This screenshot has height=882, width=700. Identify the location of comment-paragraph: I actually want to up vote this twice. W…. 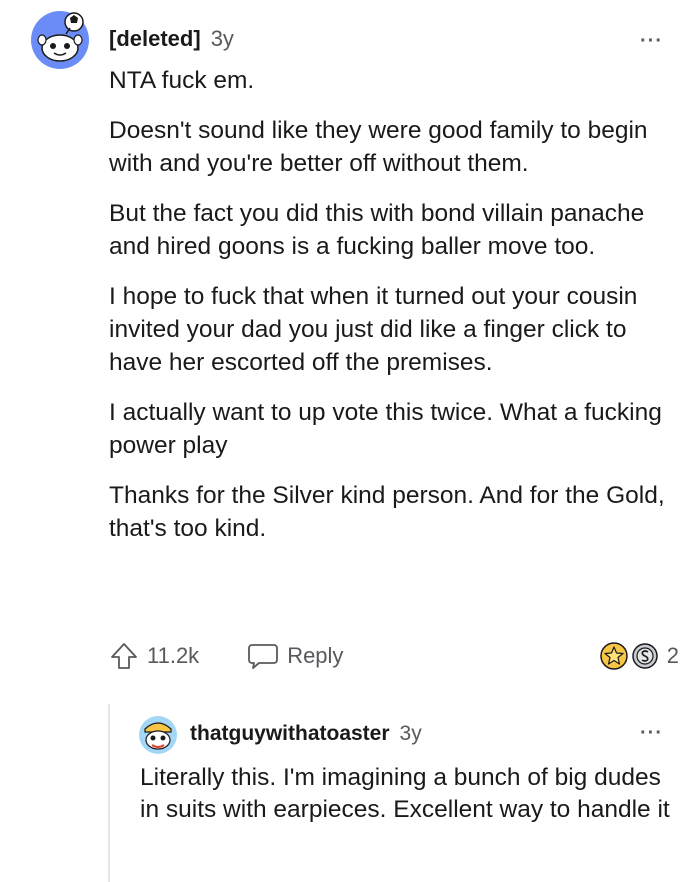
(385, 429).